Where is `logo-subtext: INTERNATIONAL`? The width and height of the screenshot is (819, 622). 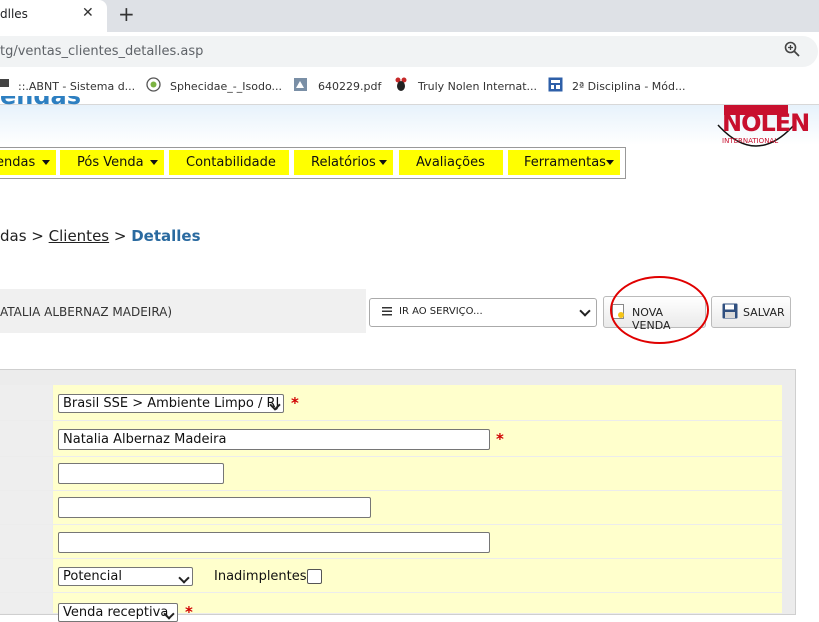
logo-subtext: INTERNATIONAL is located at coordinates (750, 141).